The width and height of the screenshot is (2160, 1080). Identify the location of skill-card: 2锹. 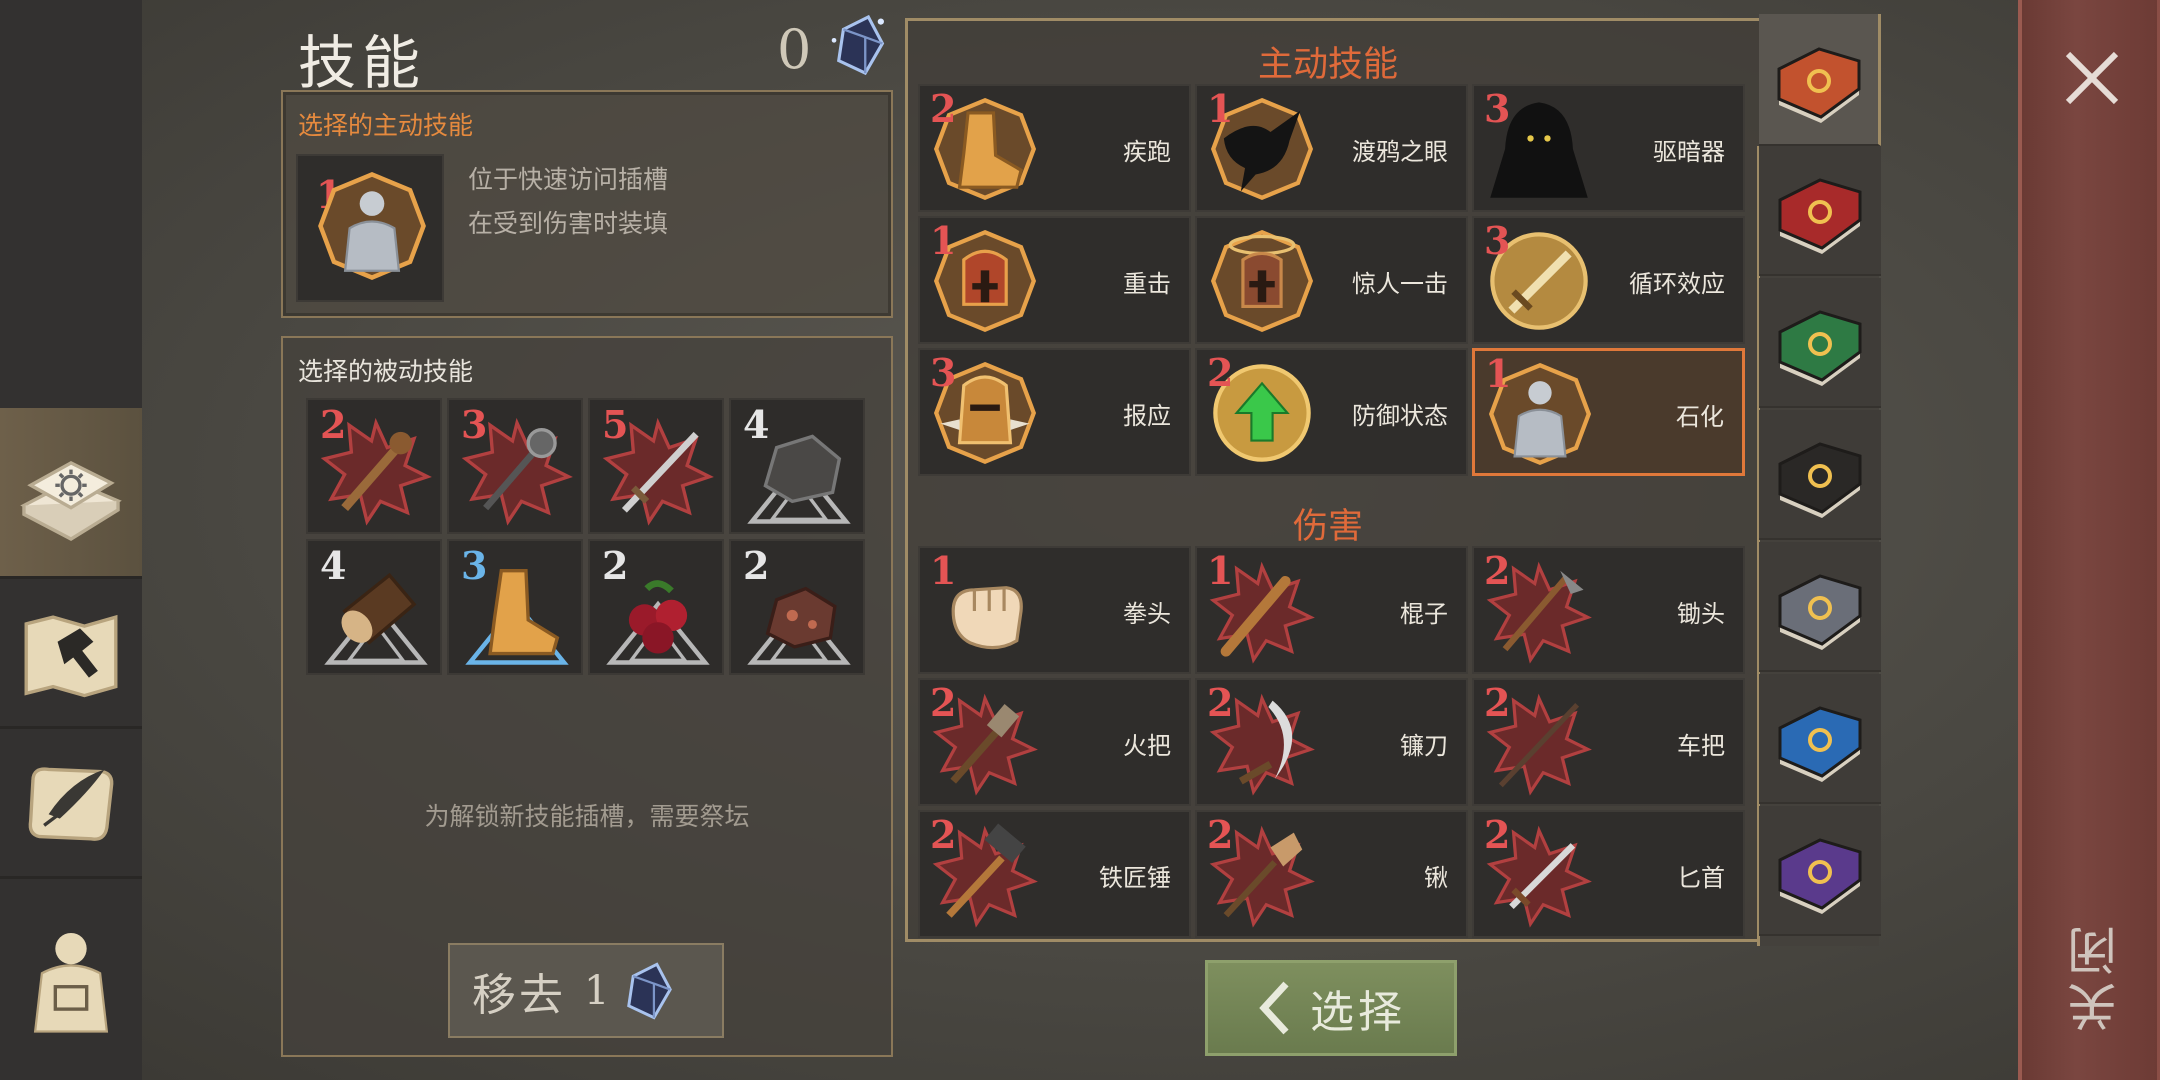
(1331, 874).